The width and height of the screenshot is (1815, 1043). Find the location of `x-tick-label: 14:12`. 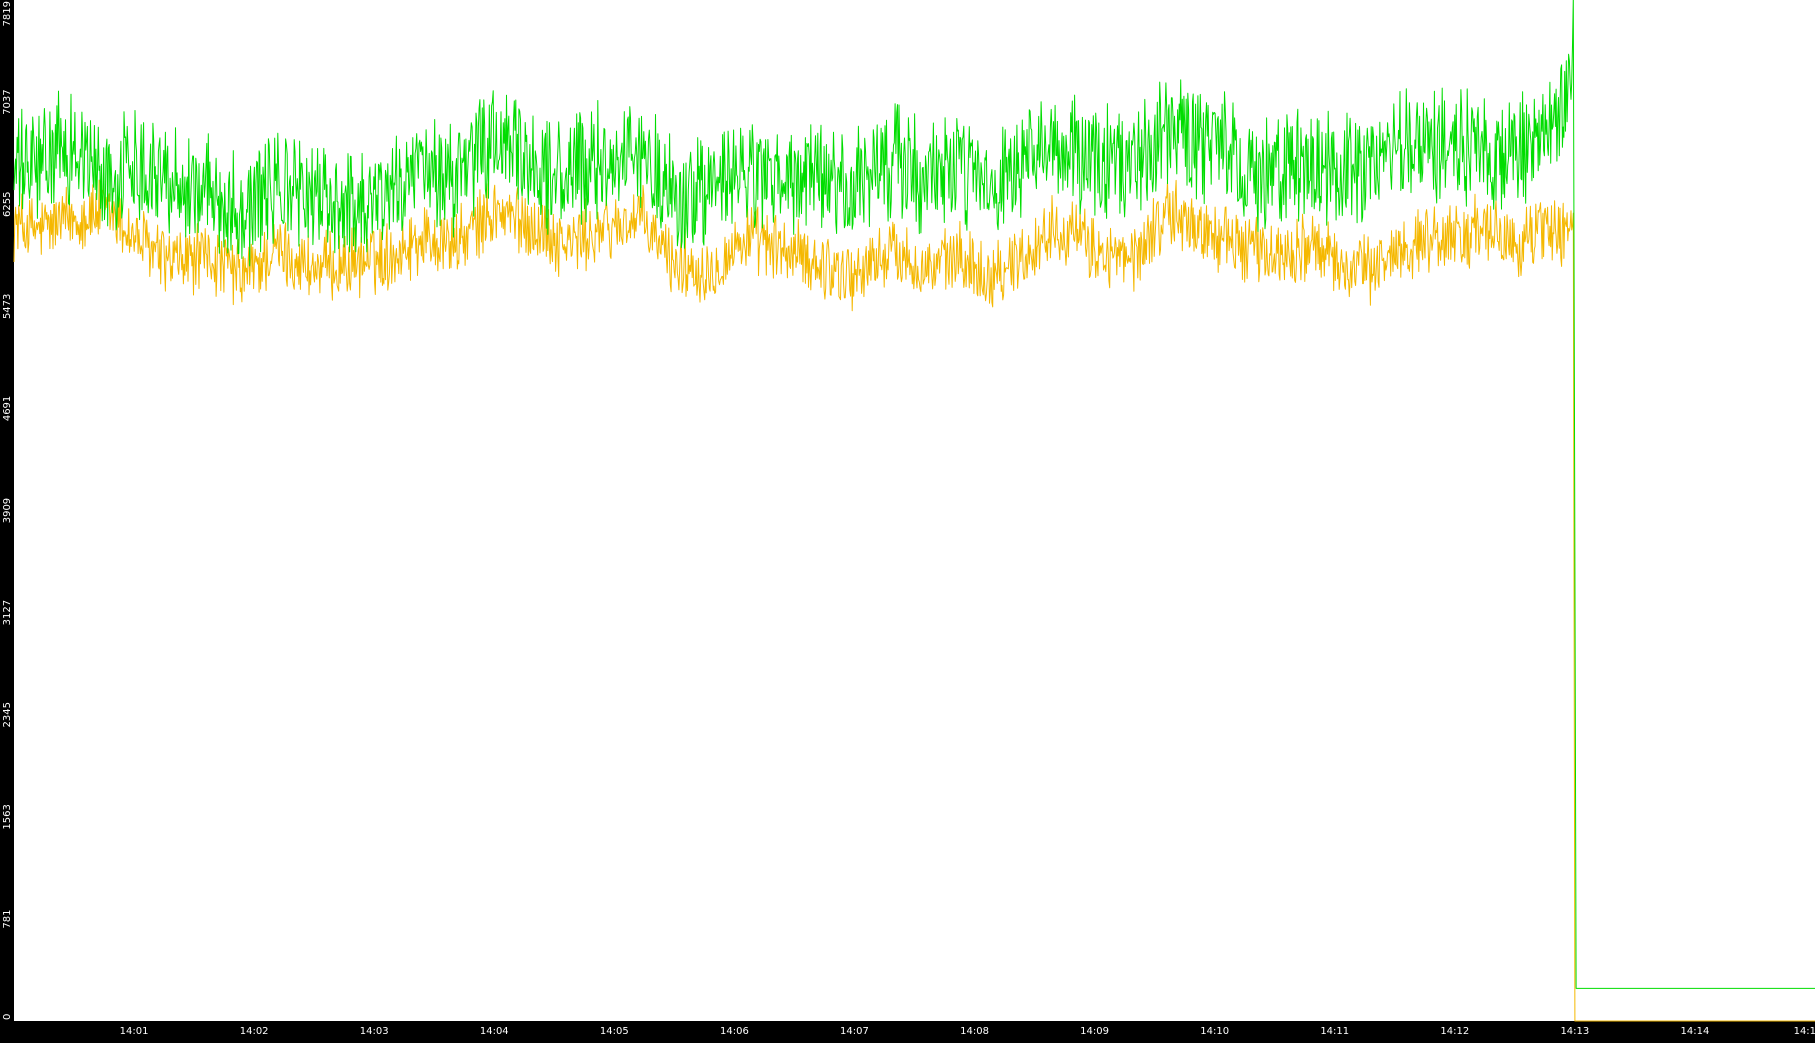

x-tick-label: 14:12 is located at coordinates (1454, 1031).